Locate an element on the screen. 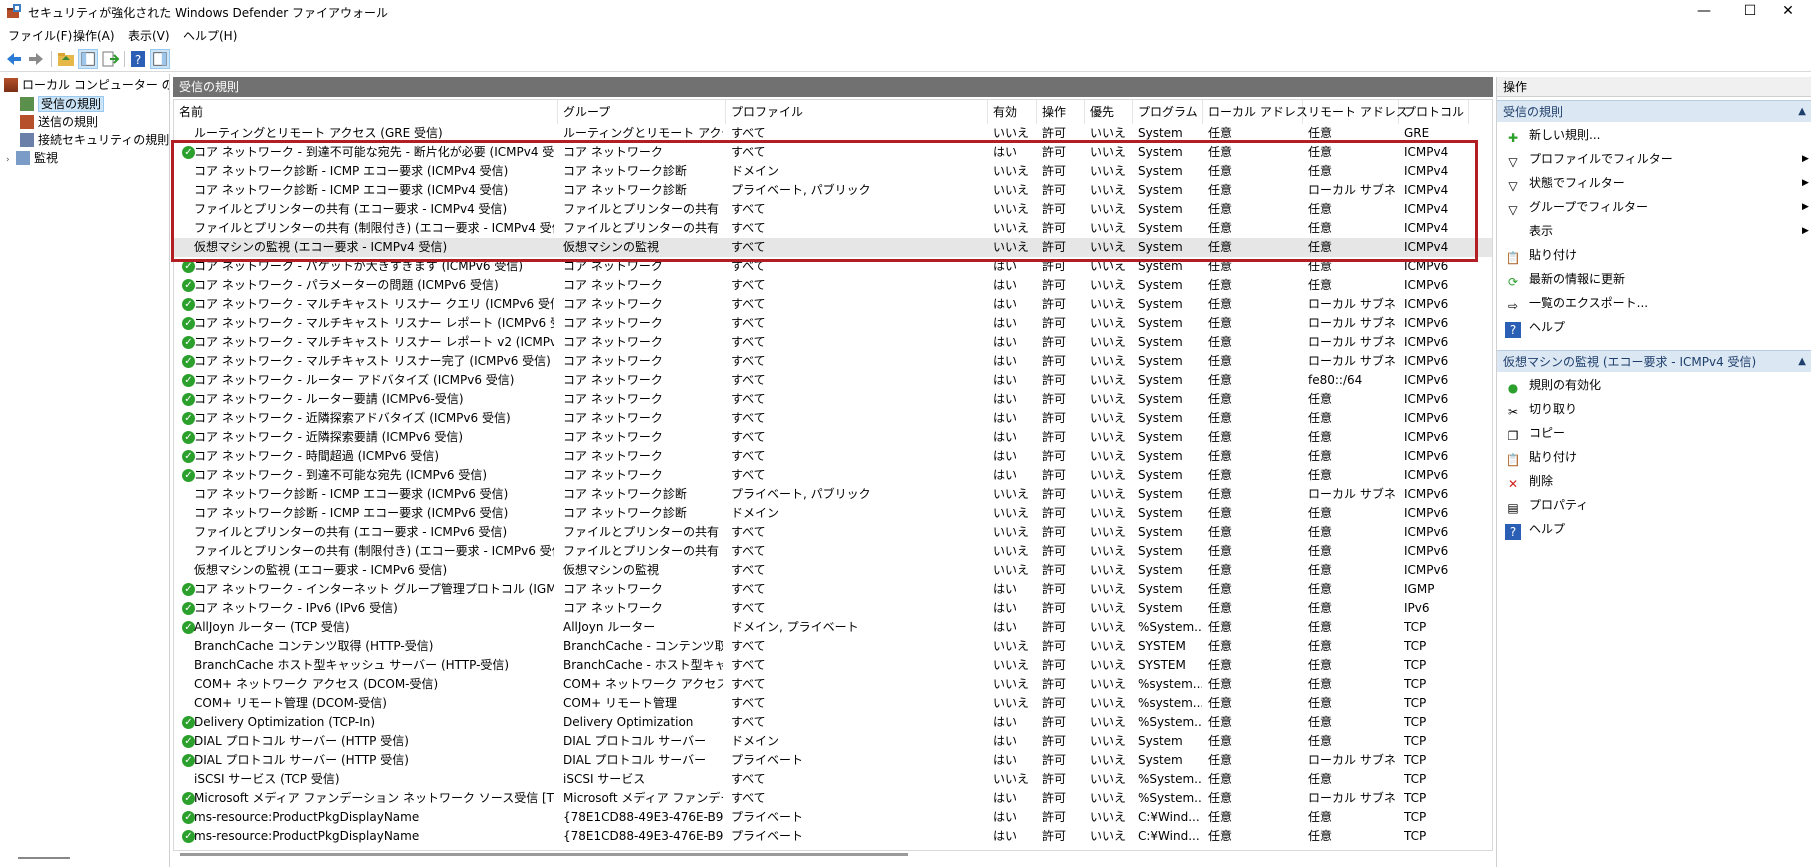 Image resolution: width=1811 pixels, height=867 pixels. column-header-enabled: 有効 is located at coordinates (1012, 112).